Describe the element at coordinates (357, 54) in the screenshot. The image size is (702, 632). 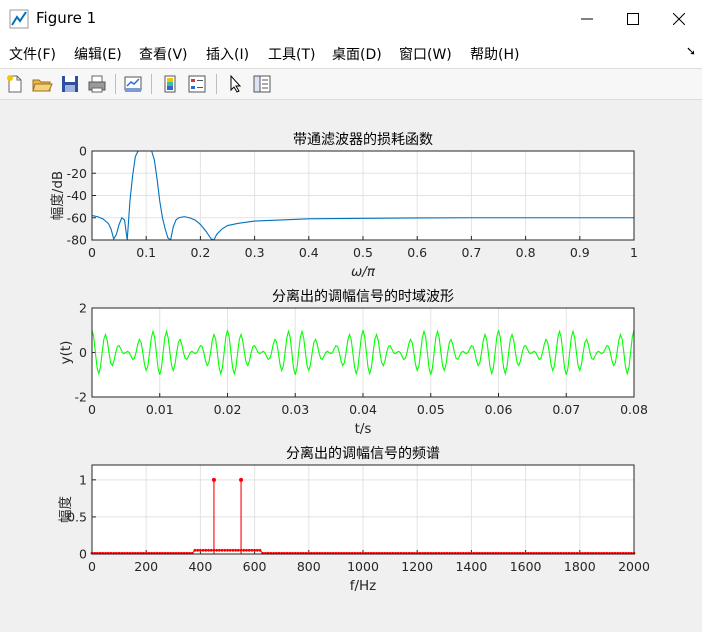
I see `menu-desktop: 桌面(D)` at that location.